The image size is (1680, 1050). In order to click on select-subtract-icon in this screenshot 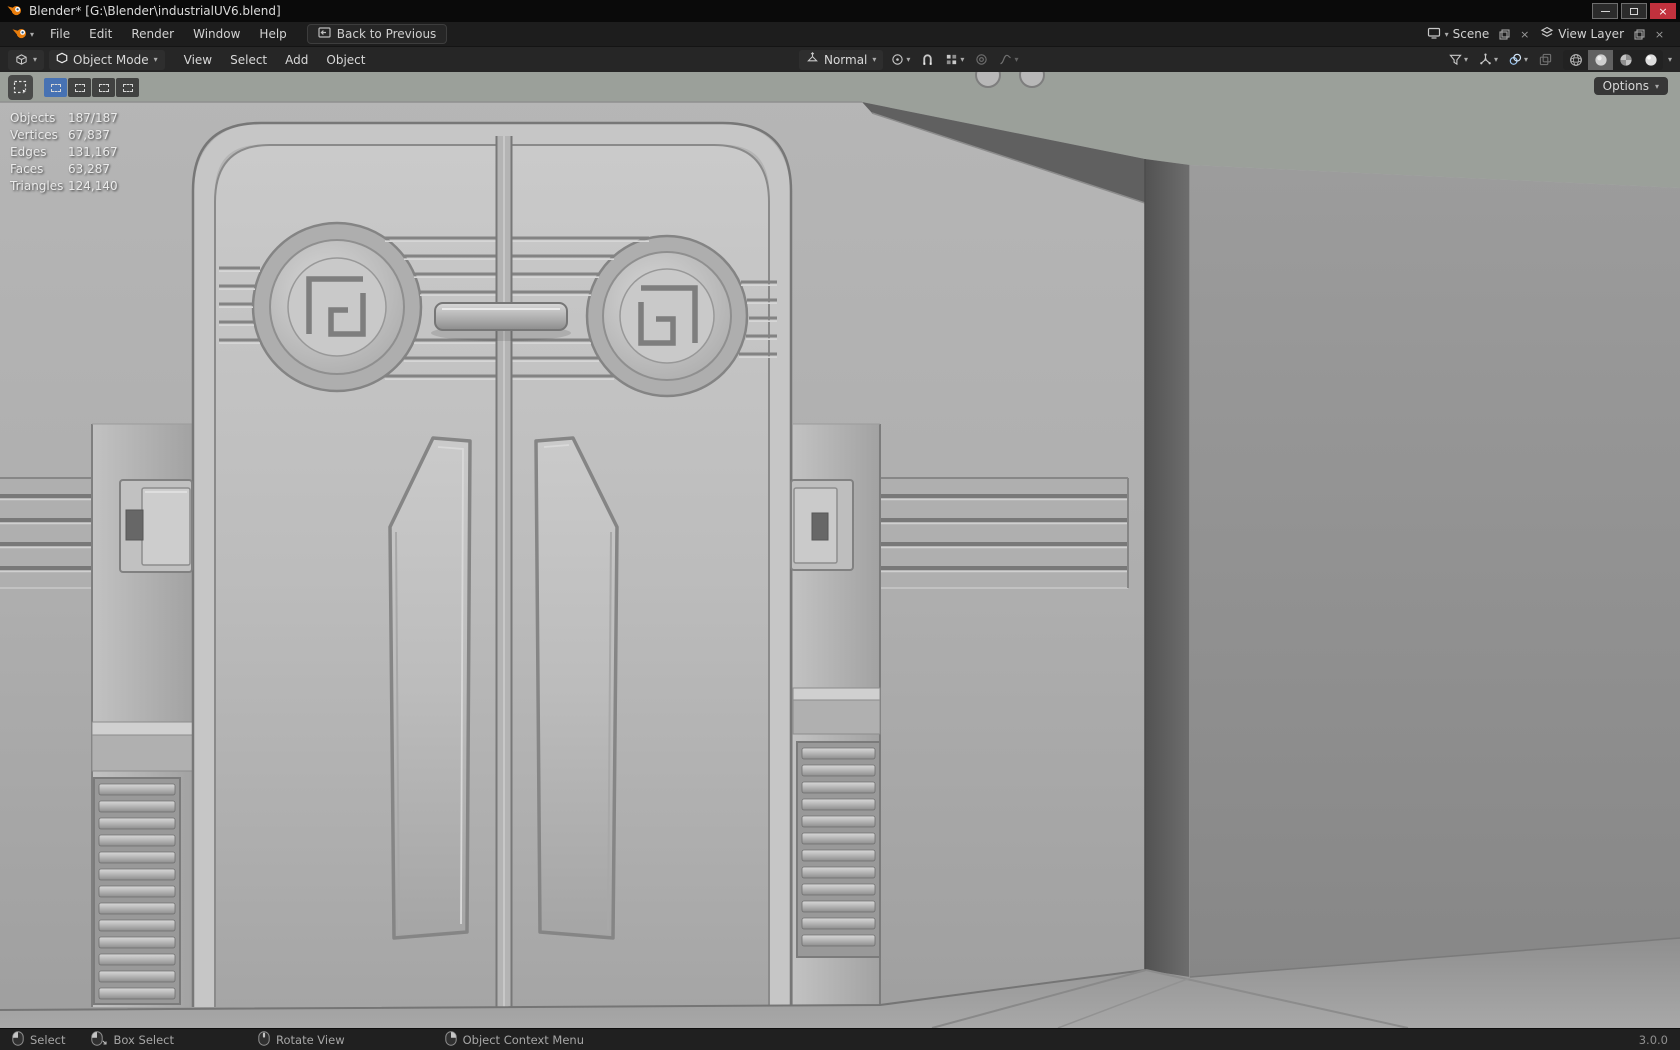, I will do `click(103, 87)`.